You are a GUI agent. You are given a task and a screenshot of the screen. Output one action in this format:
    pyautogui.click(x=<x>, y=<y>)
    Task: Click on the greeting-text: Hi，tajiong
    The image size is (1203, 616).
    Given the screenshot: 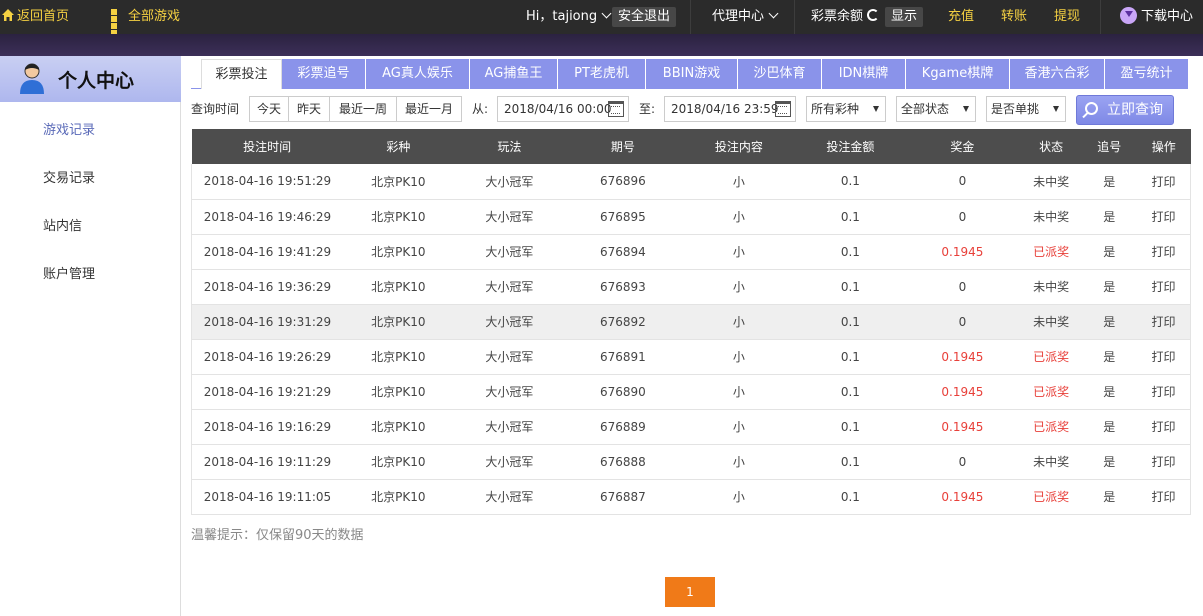 What is the action you would take?
    pyautogui.click(x=562, y=16)
    